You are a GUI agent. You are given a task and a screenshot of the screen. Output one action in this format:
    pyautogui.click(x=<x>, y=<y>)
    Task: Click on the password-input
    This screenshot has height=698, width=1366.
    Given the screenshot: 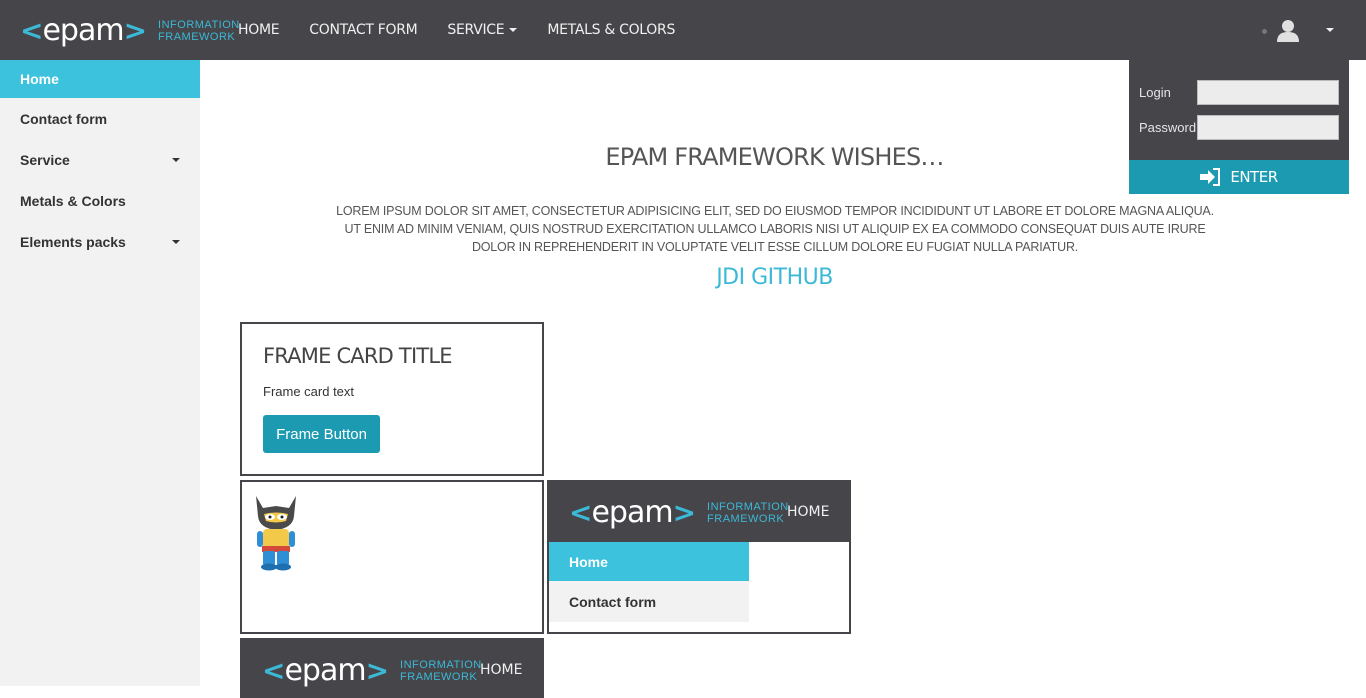 What is the action you would take?
    pyautogui.click(x=1268, y=127)
    